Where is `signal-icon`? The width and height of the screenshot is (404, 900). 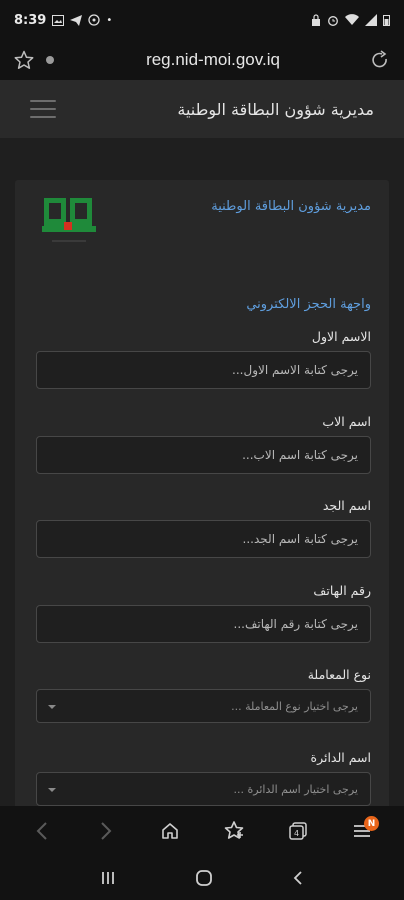 signal-icon is located at coordinates (371, 20).